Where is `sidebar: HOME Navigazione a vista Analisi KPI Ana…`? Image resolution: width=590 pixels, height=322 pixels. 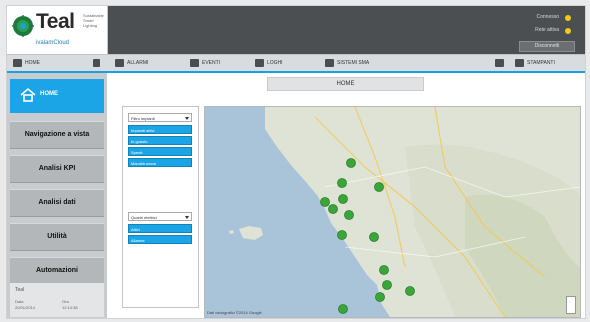
sidebar: HOME Navigazione a vista Analisi KPI Ana… is located at coordinates (57, 195).